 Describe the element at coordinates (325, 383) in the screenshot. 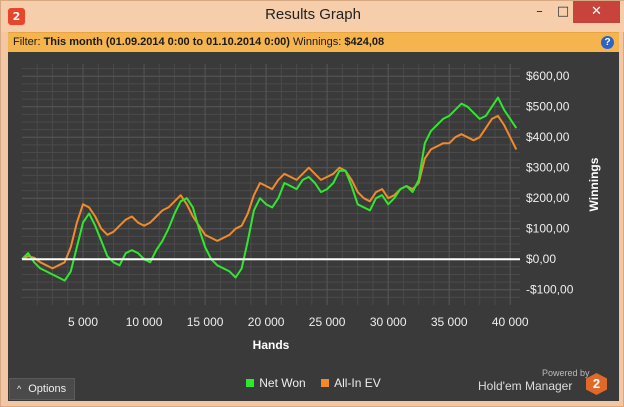

I see `legend-swatch-all-in-ev` at that location.